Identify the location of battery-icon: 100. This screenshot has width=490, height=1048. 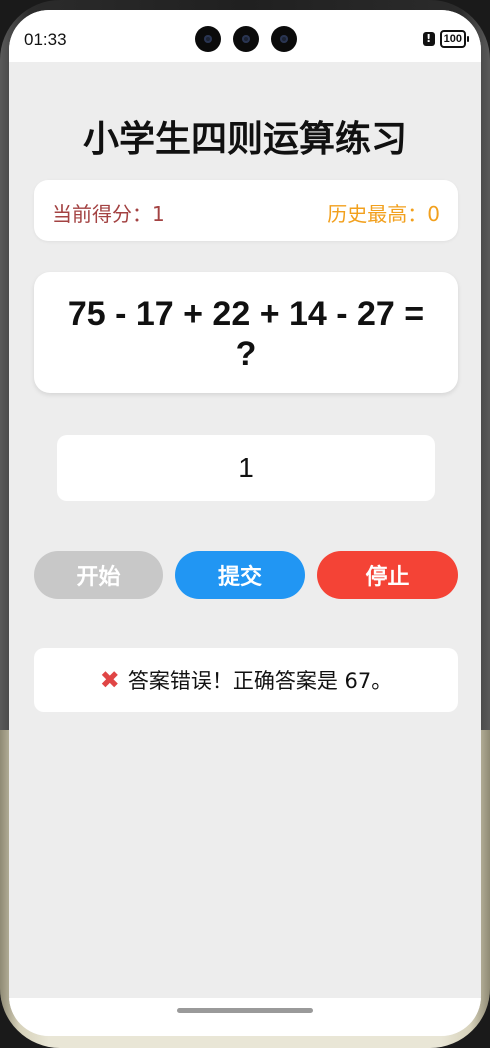
(454, 39).